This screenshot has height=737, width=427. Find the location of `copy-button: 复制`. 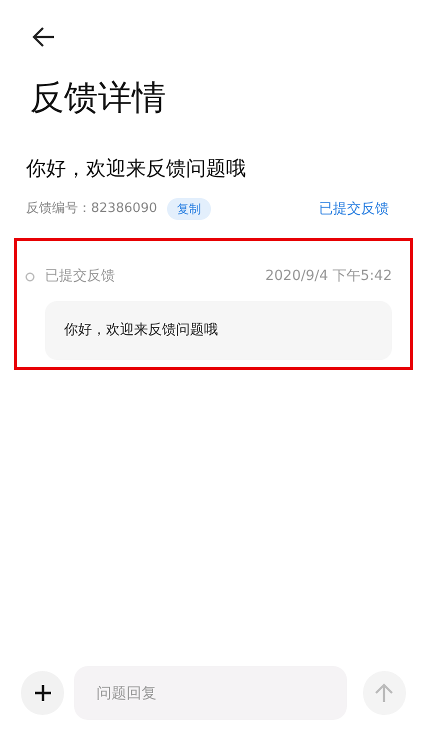

copy-button: 复制 is located at coordinates (189, 209).